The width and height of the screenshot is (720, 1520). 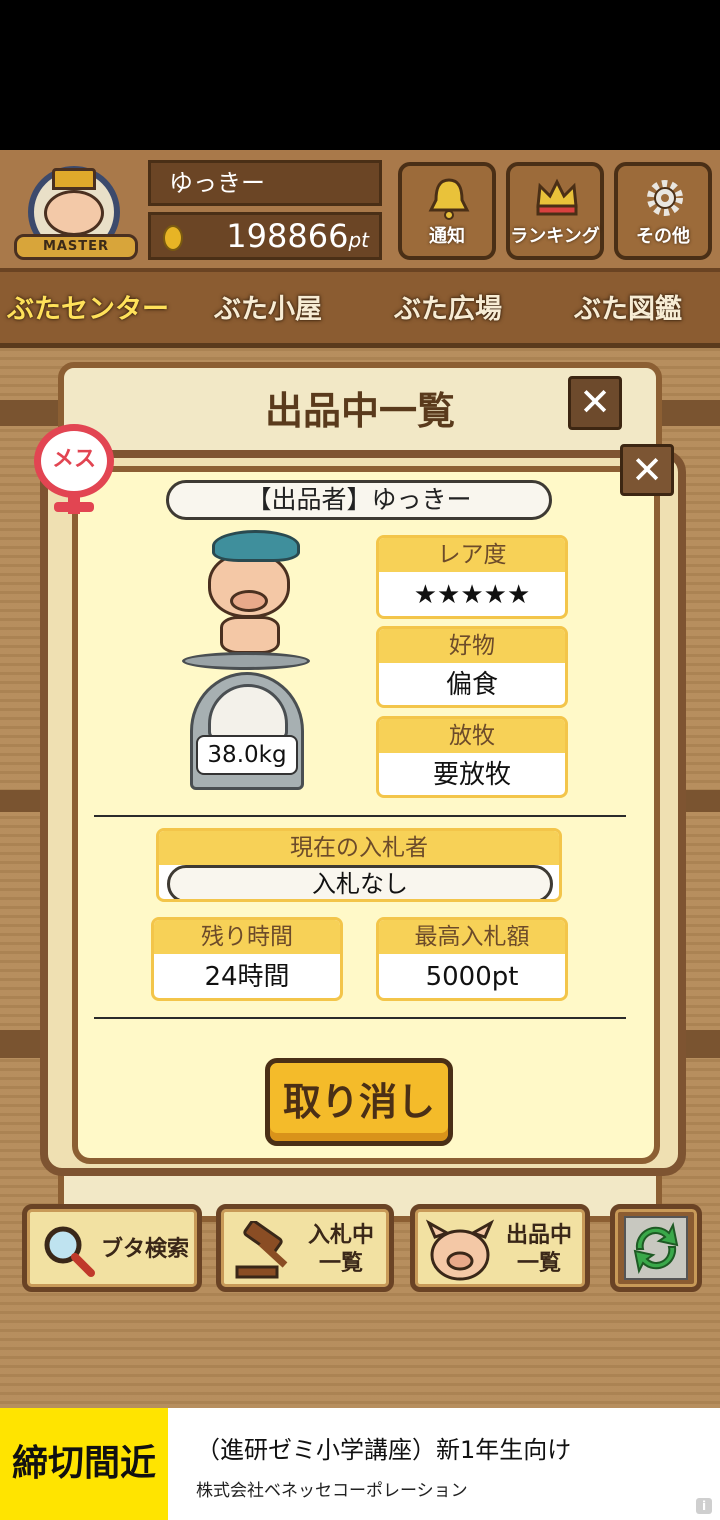 What do you see at coordinates (268, 310) in the screenshot?
I see `tab-buta-koya: ぶた小屋` at bounding box center [268, 310].